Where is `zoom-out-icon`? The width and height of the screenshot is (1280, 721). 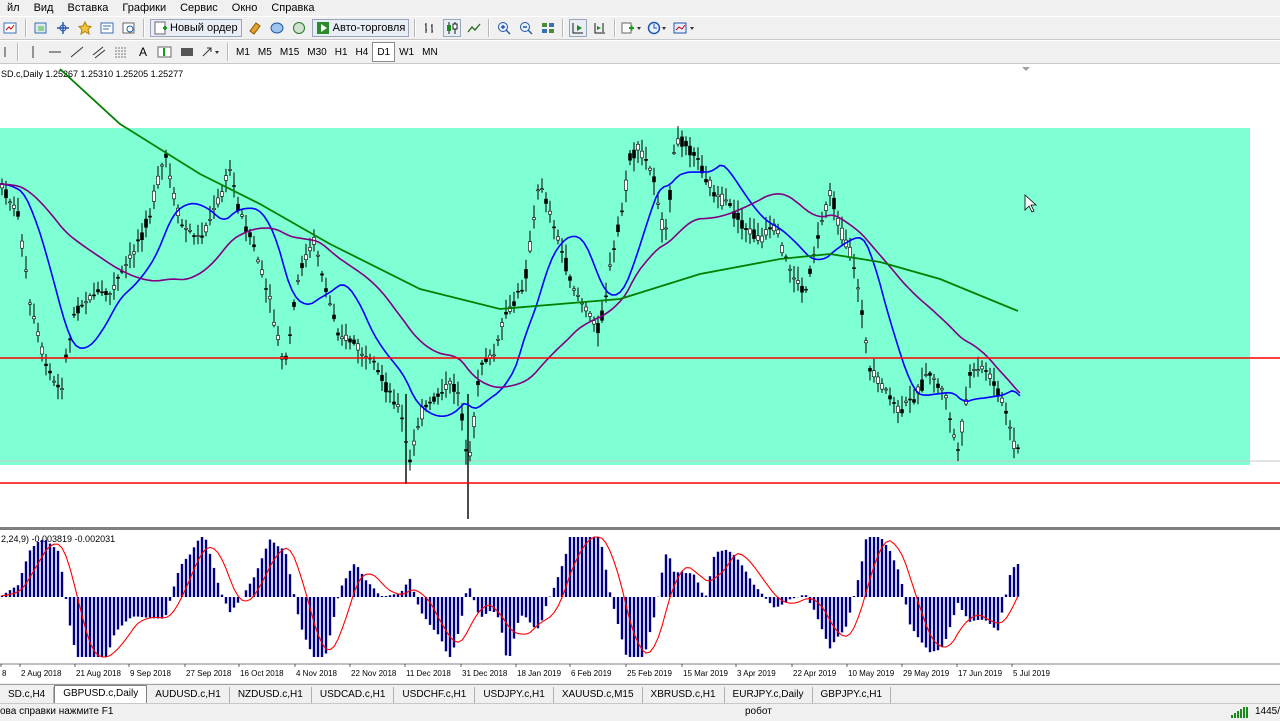
zoom-out-icon is located at coordinates (526, 28).